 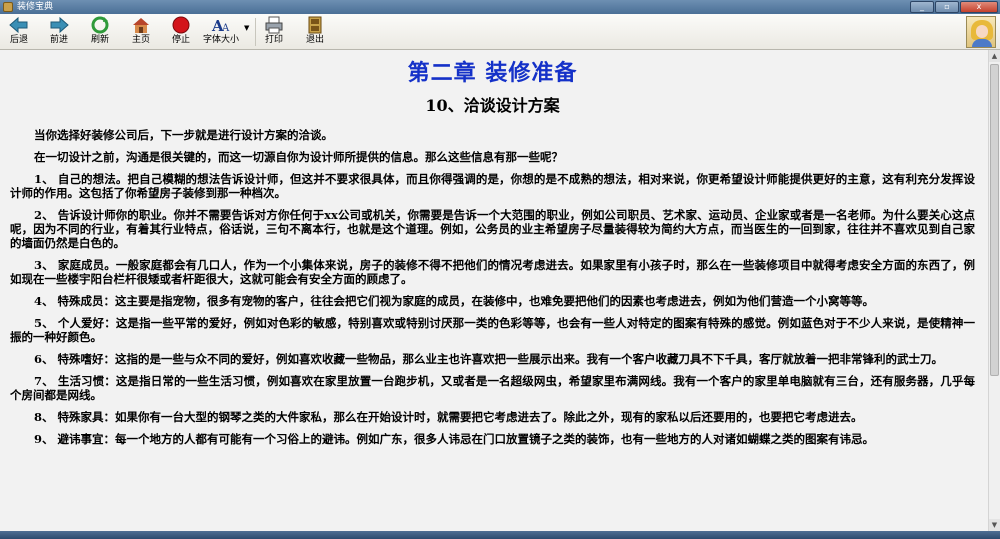 What do you see at coordinates (994, 525) in the screenshot?
I see `scroll-down-button: ▼` at bounding box center [994, 525].